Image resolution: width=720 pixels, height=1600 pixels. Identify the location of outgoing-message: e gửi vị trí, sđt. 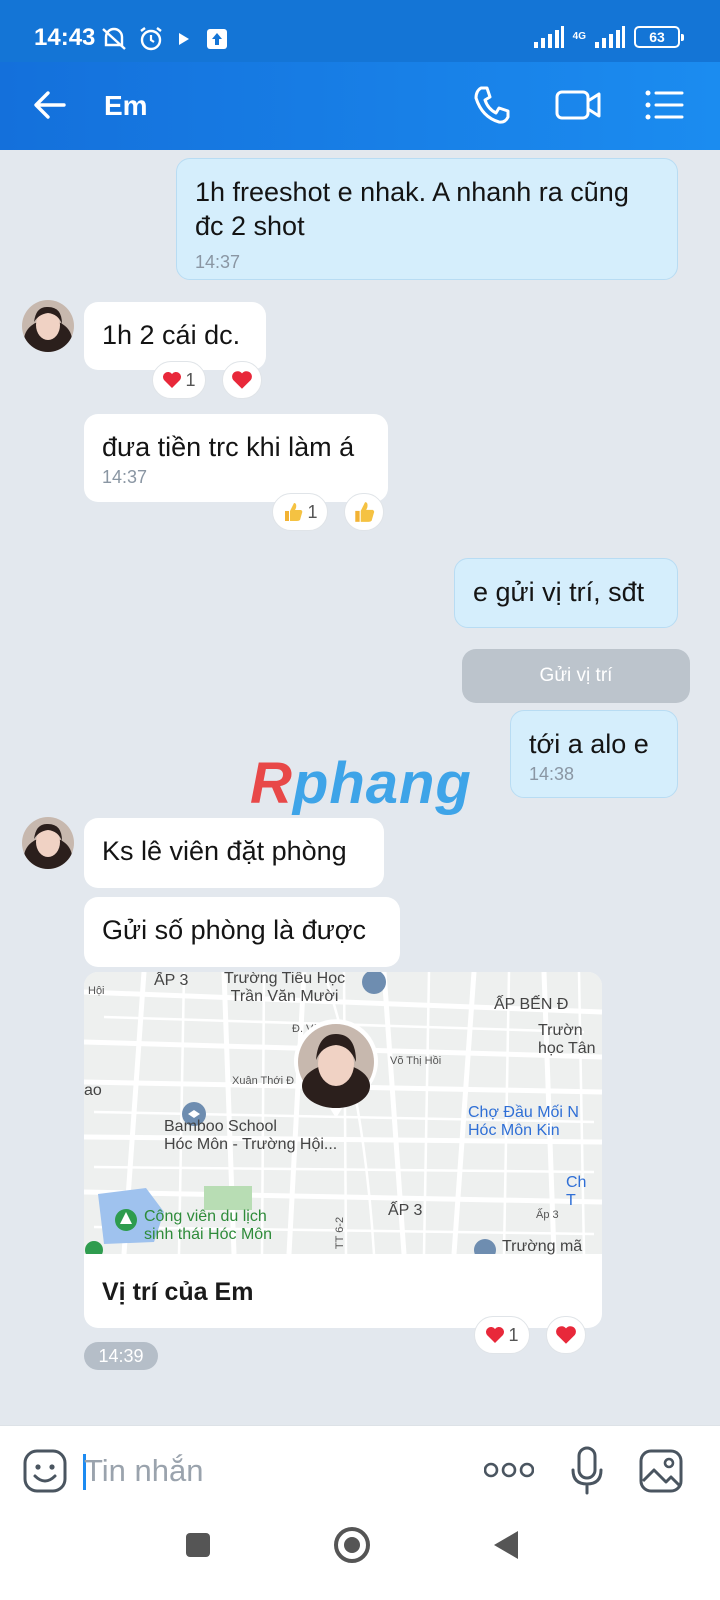
(566, 593).